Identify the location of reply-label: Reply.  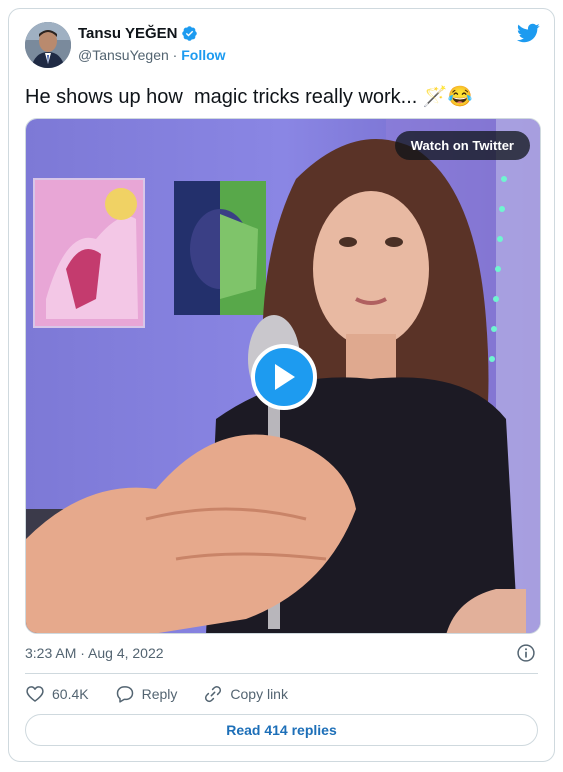
(159, 694).